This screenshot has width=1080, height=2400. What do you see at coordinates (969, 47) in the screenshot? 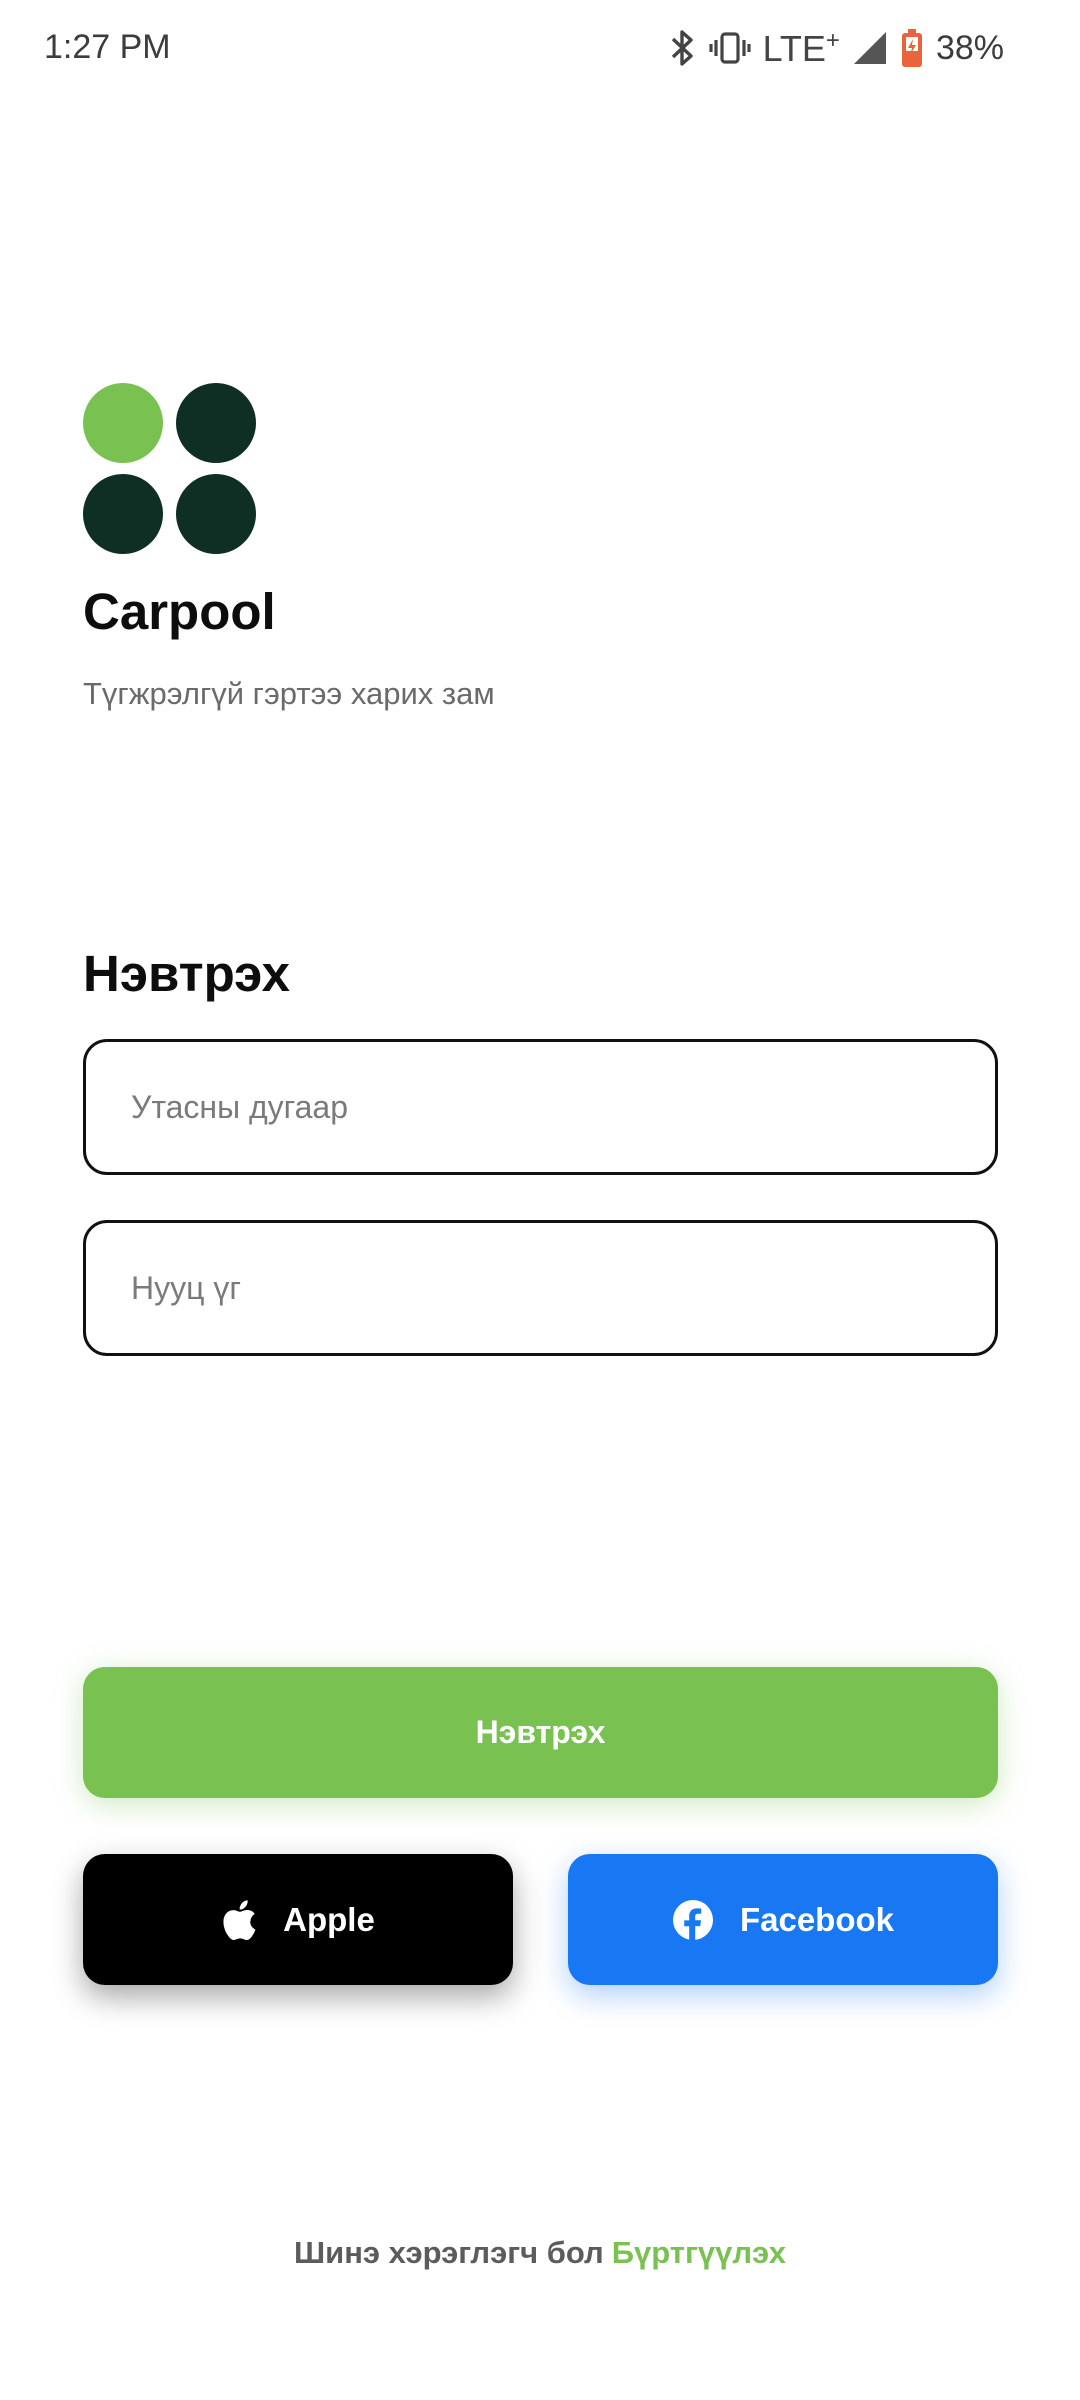
I see `battery-percent: 38%` at bounding box center [969, 47].